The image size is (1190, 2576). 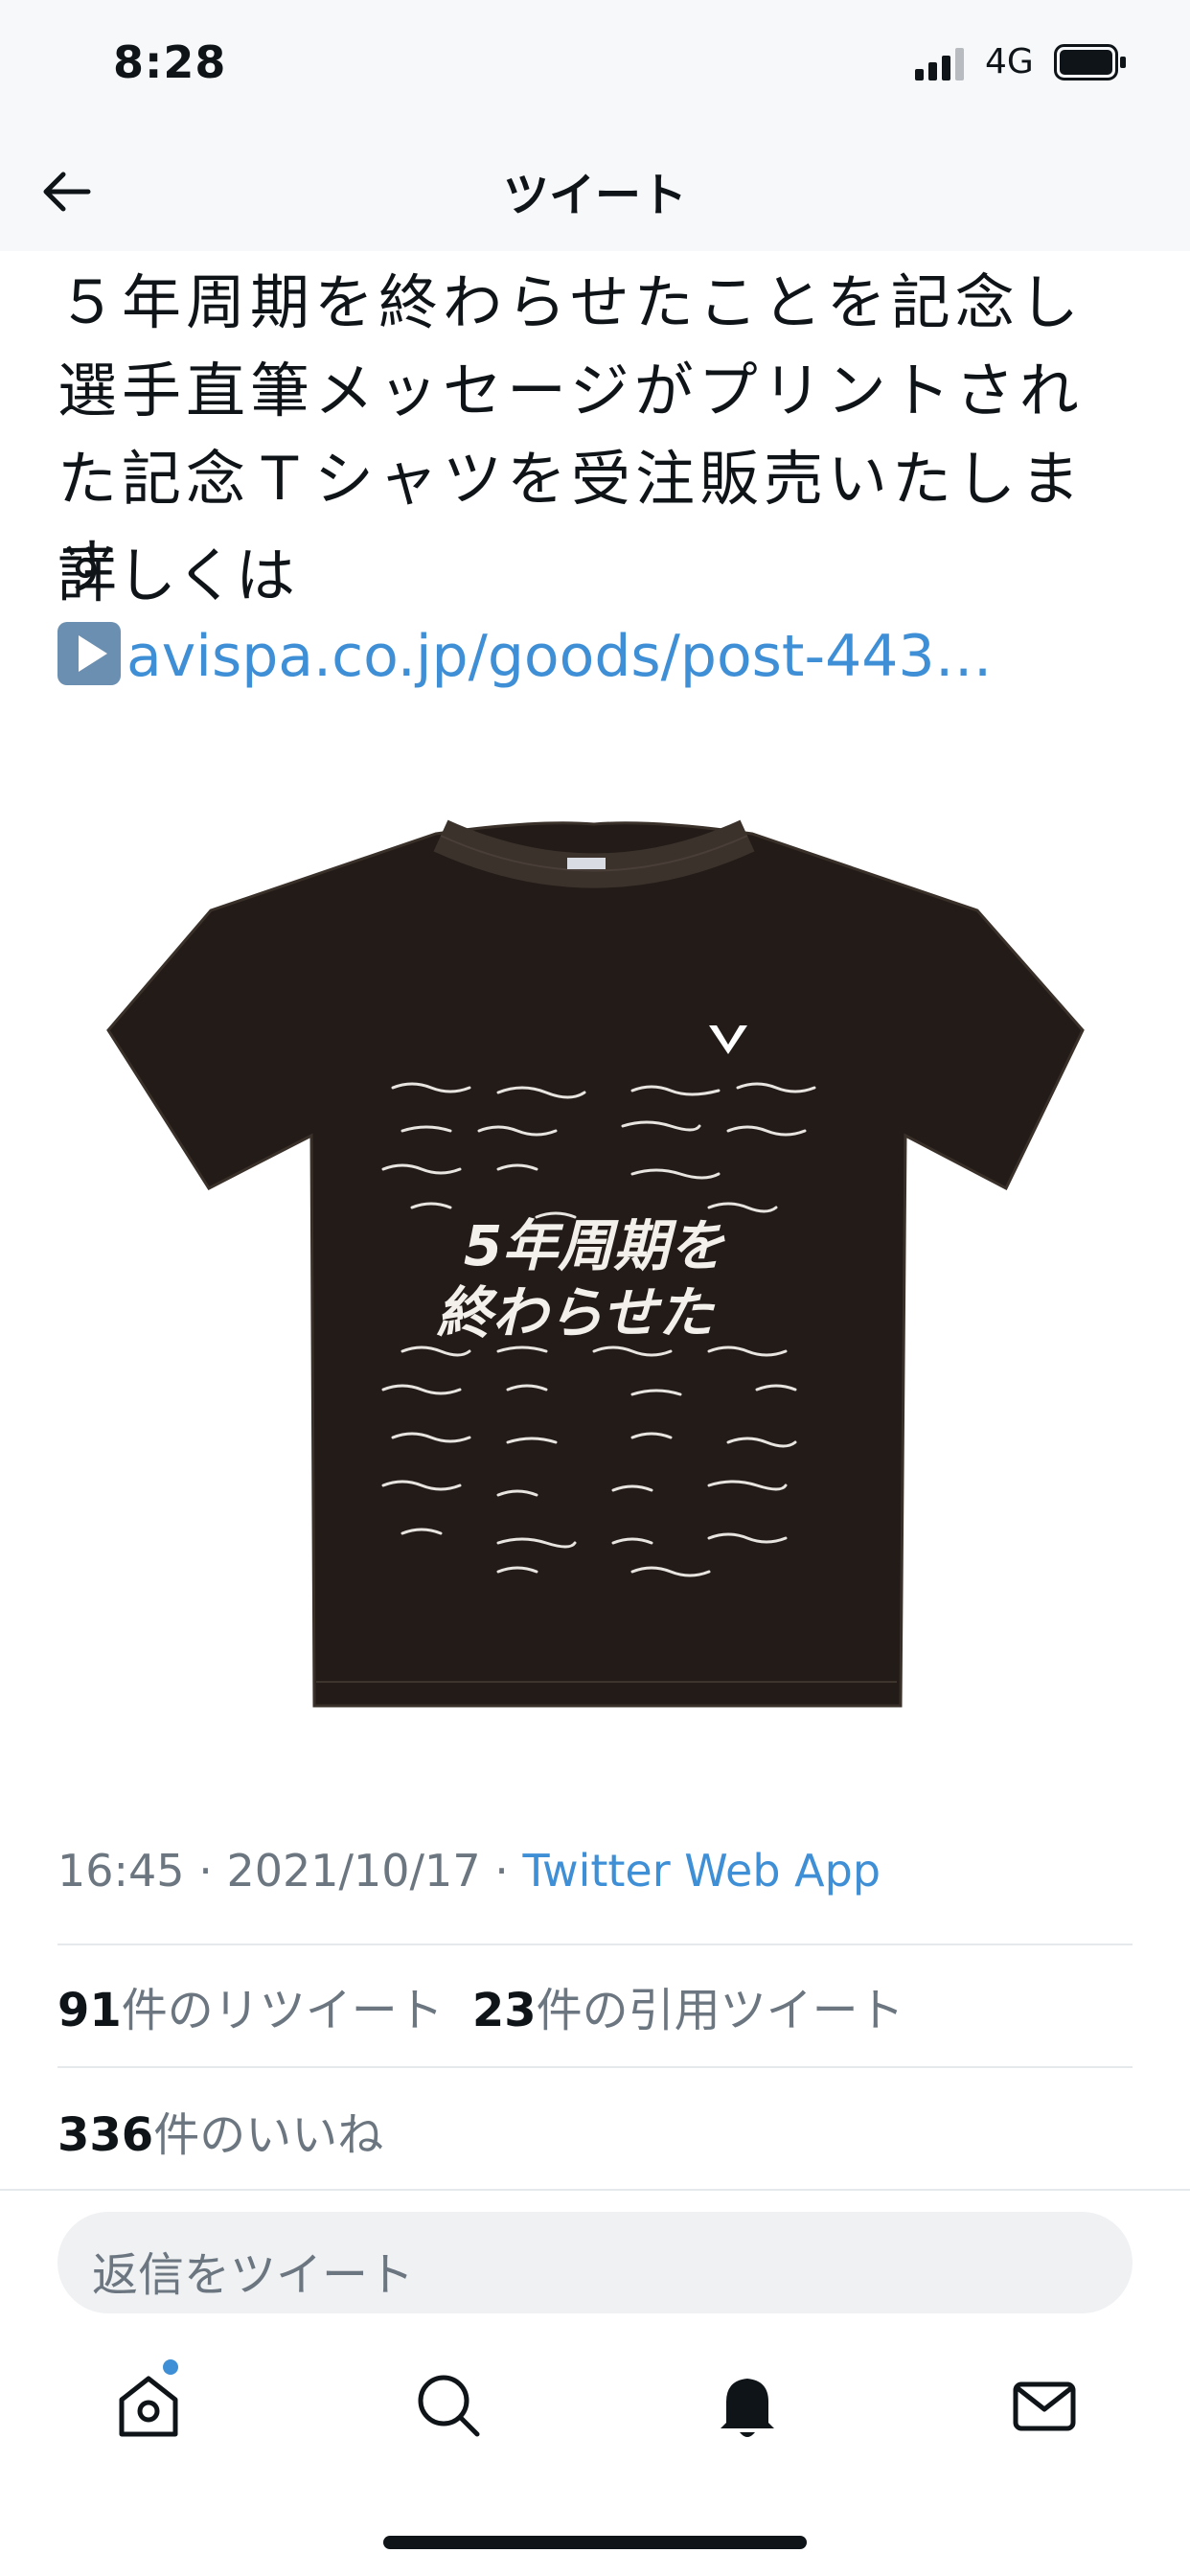 I want to click on page-title: ツイート, so click(x=594, y=195).